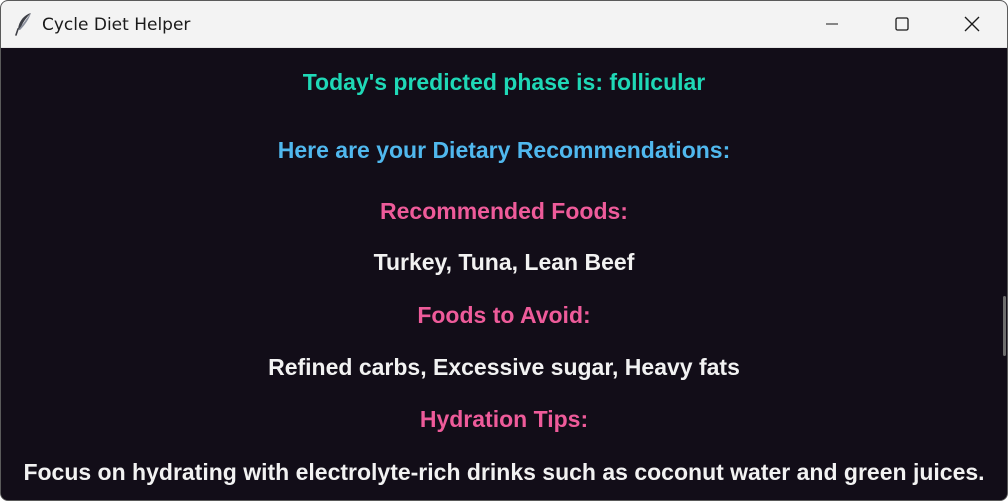 The height and width of the screenshot is (501, 1008). What do you see at coordinates (504, 82) in the screenshot?
I see `phase-label: Today's predicted phase is: follicular` at bounding box center [504, 82].